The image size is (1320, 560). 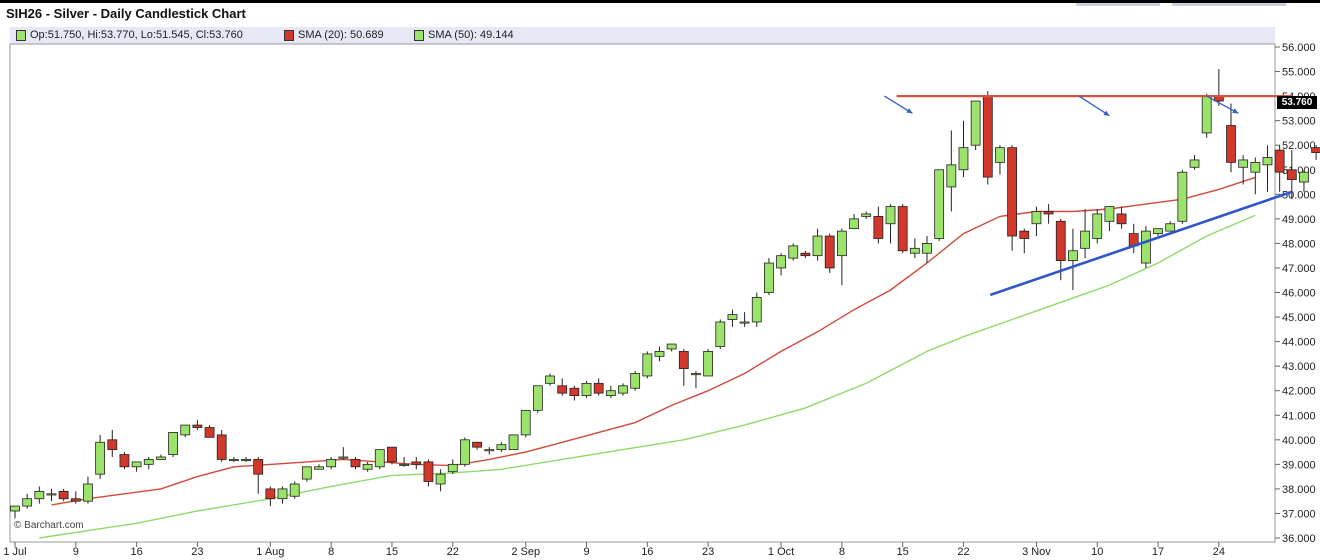 What do you see at coordinates (1094, 106) in the screenshot?
I see `annotation-arrow` at bounding box center [1094, 106].